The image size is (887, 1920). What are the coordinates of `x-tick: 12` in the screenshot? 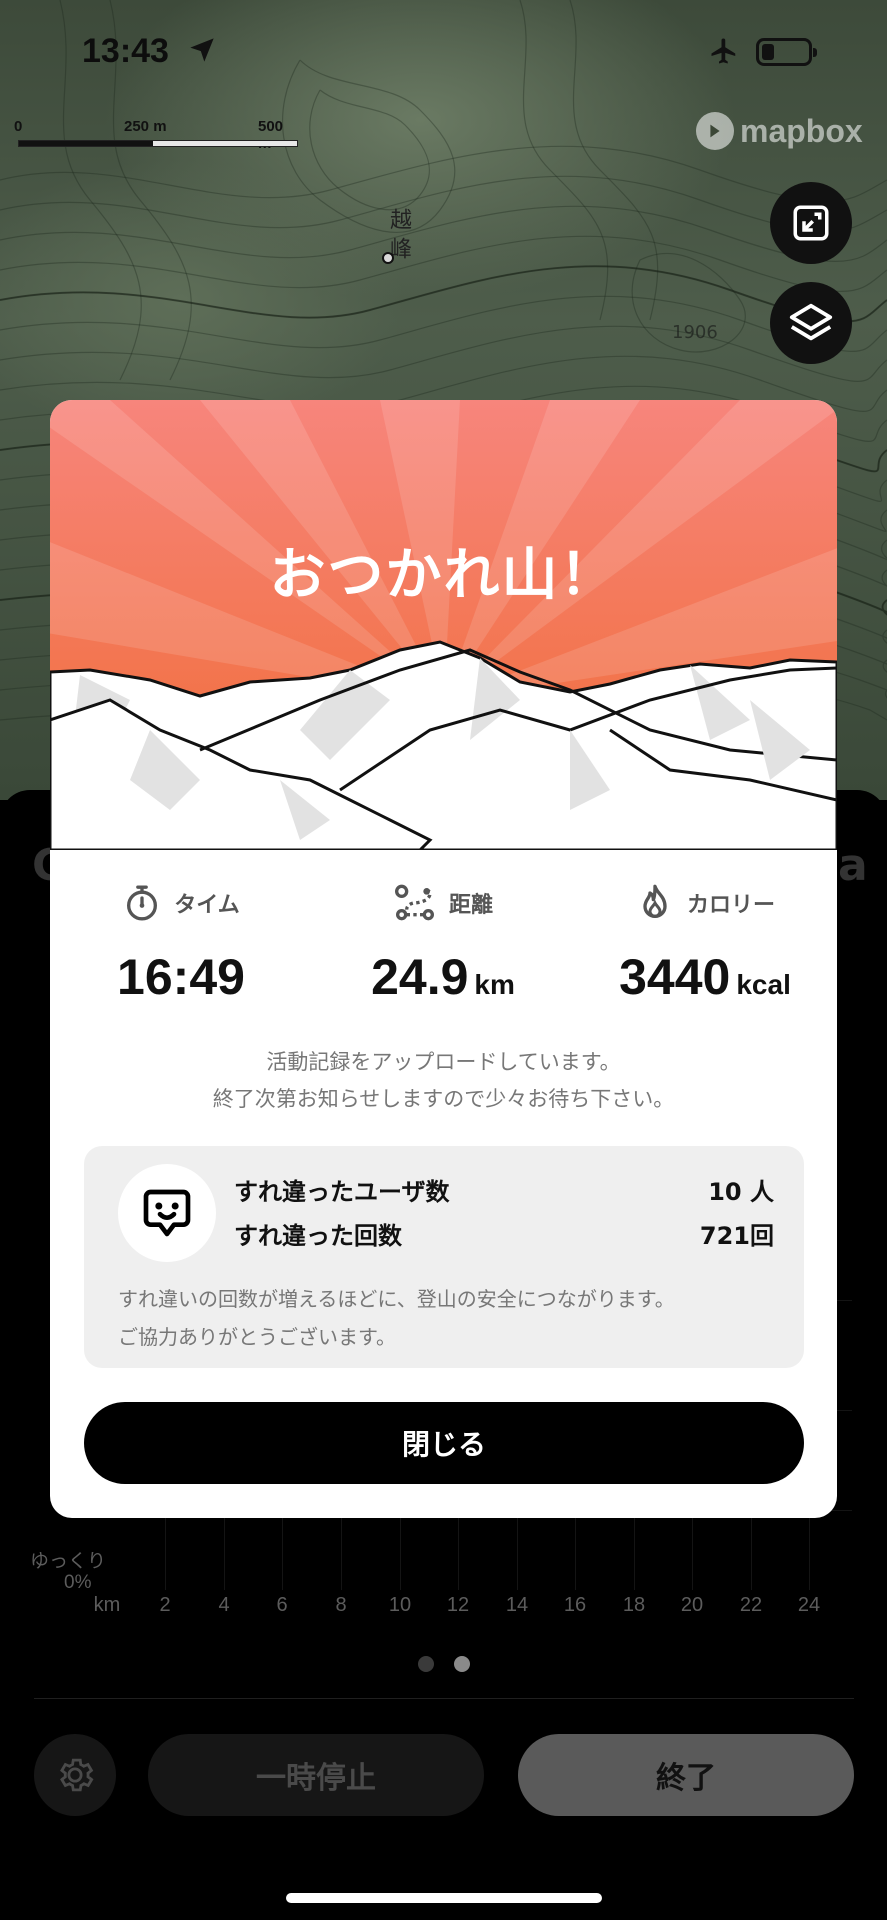 It's located at (458, 1605).